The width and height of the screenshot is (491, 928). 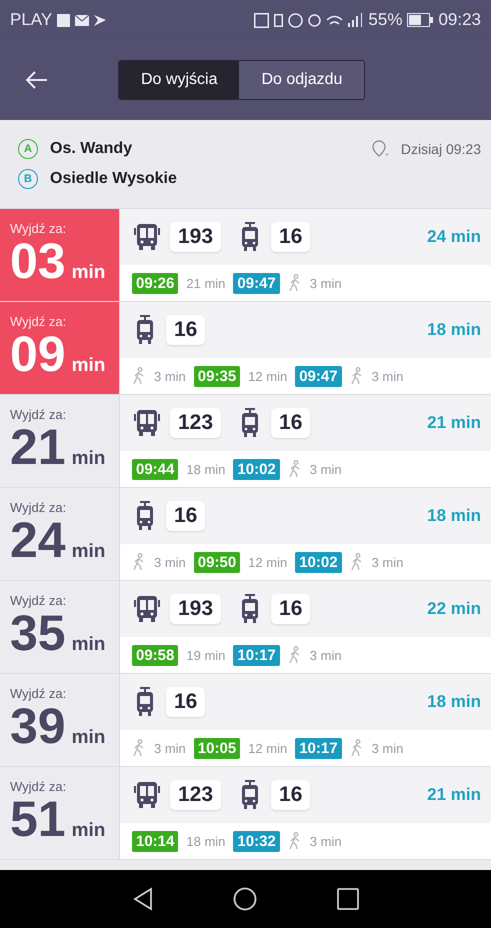 I want to click on departure-time: 09:50, so click(x=217, y=562).